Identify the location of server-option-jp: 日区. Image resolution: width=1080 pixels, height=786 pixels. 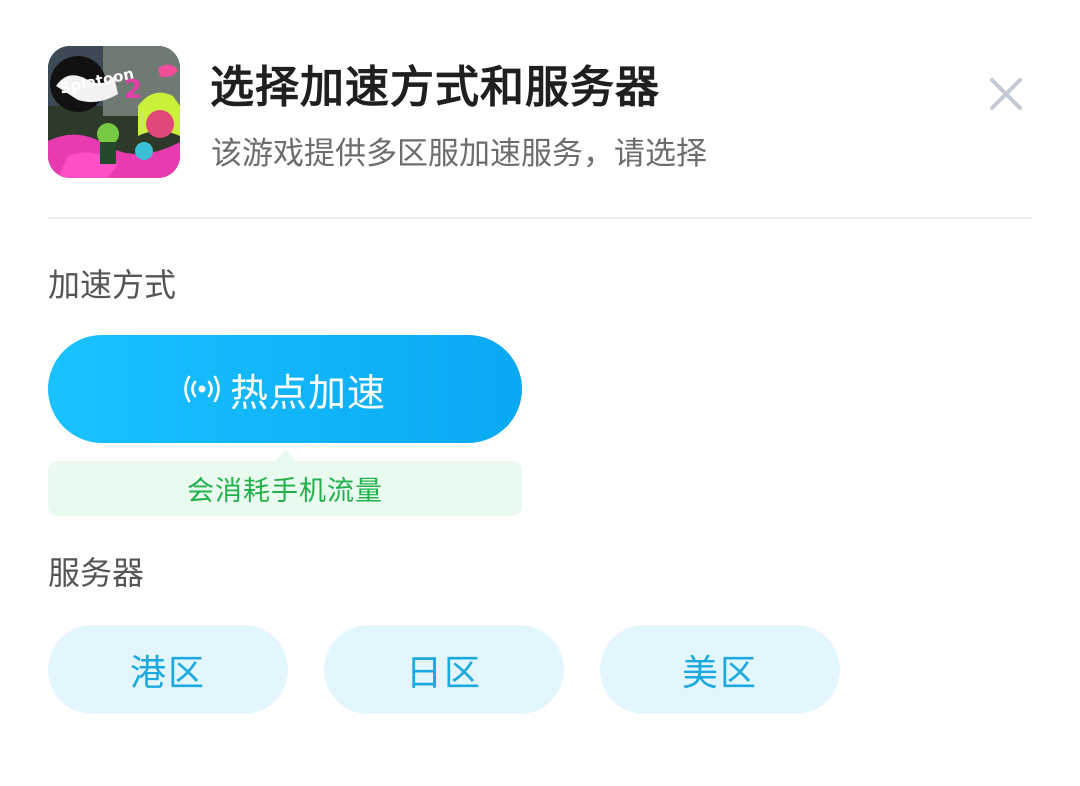
(444, 669).